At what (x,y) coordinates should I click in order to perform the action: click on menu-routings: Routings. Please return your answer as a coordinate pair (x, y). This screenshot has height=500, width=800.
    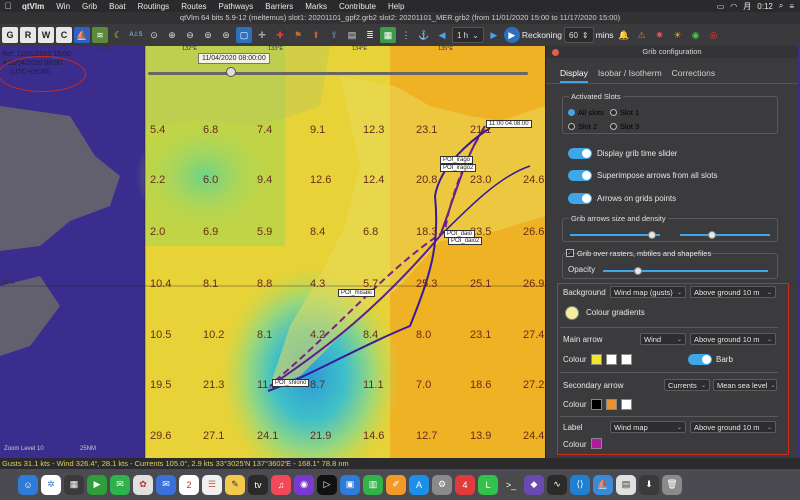
    Looking at the image, I should click on (154, 6).